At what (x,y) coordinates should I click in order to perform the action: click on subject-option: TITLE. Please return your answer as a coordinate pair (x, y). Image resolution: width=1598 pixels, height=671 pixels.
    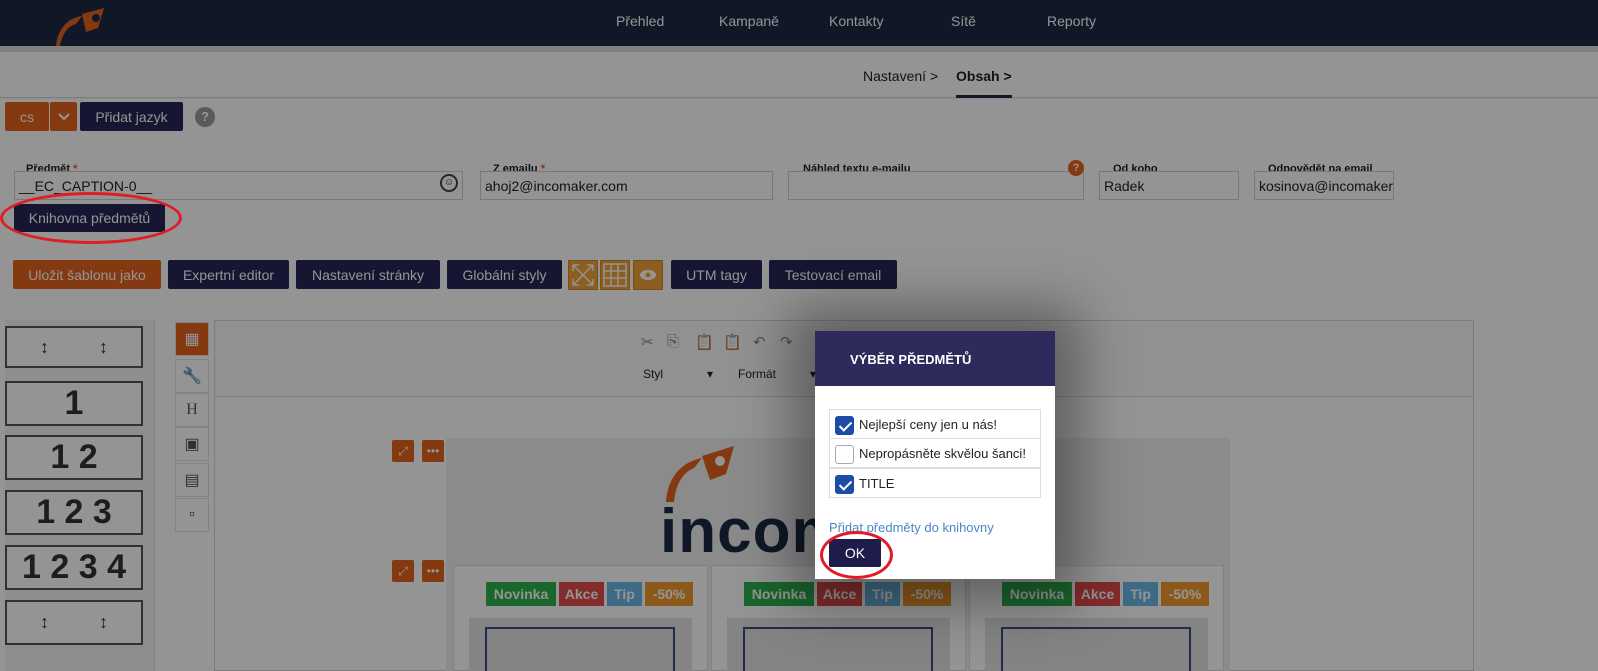
    Looking at the image, I should click on (935, 483).